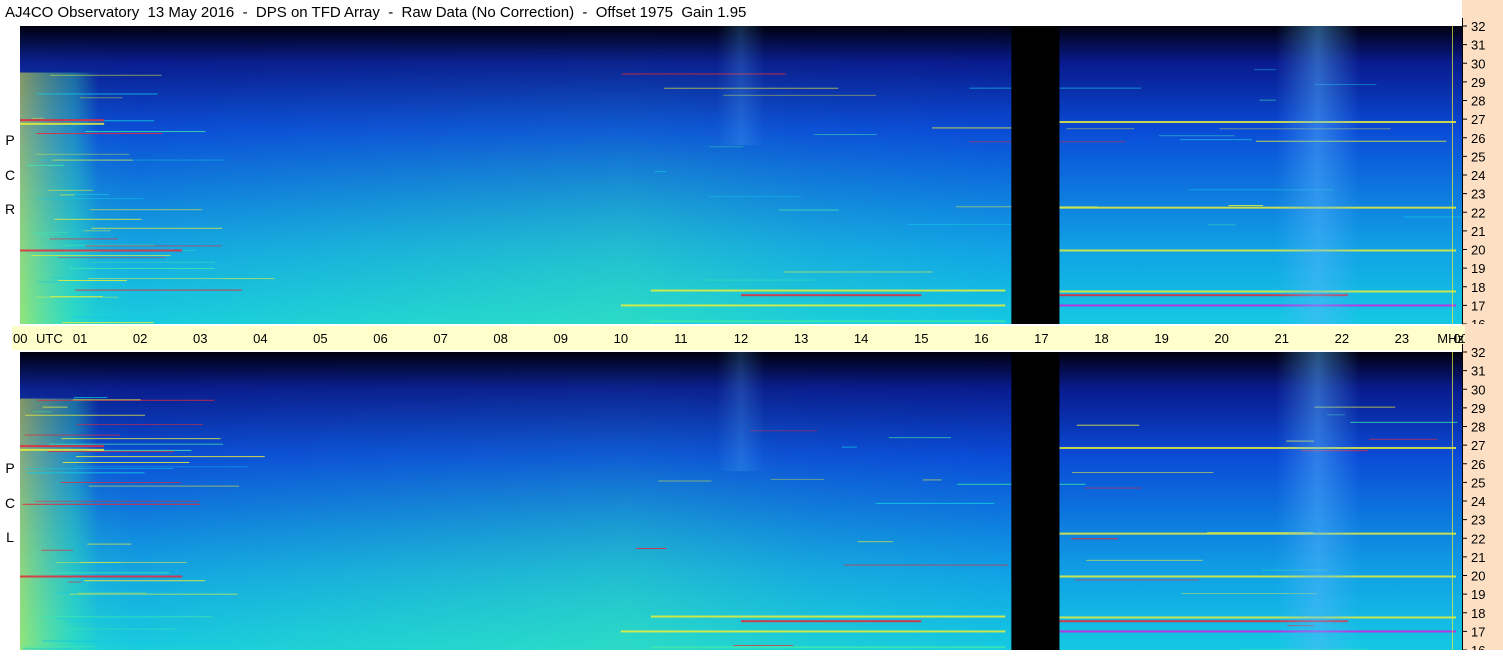  Describe the element at coordinates (1450, 338) in the screenshot. I see `freq-unit-label: MHz` at that location.